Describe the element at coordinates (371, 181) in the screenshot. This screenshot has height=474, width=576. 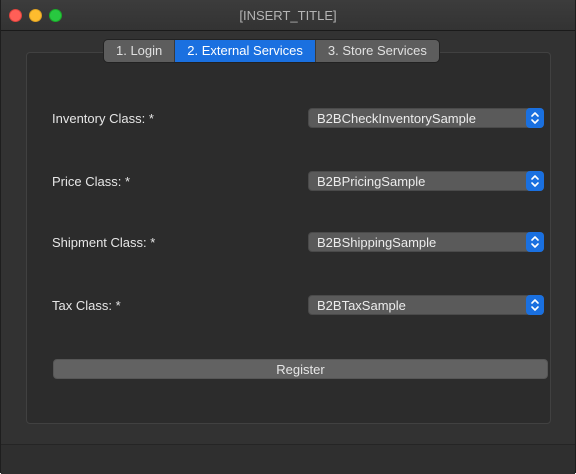
I see `price-class-value: B2BPricingSample` at that location.